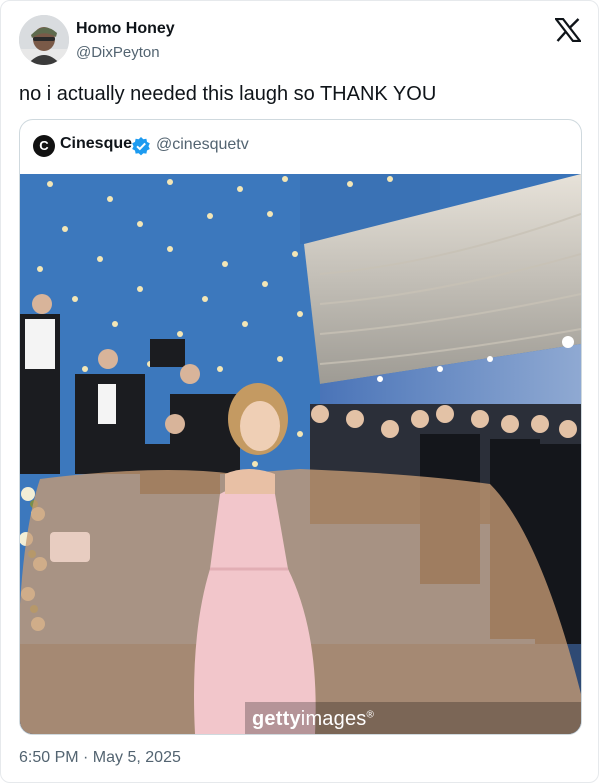 Image resolution: width=599 pixels, height=783 pixels. I want to click on avatar-image, so click(44, 40).